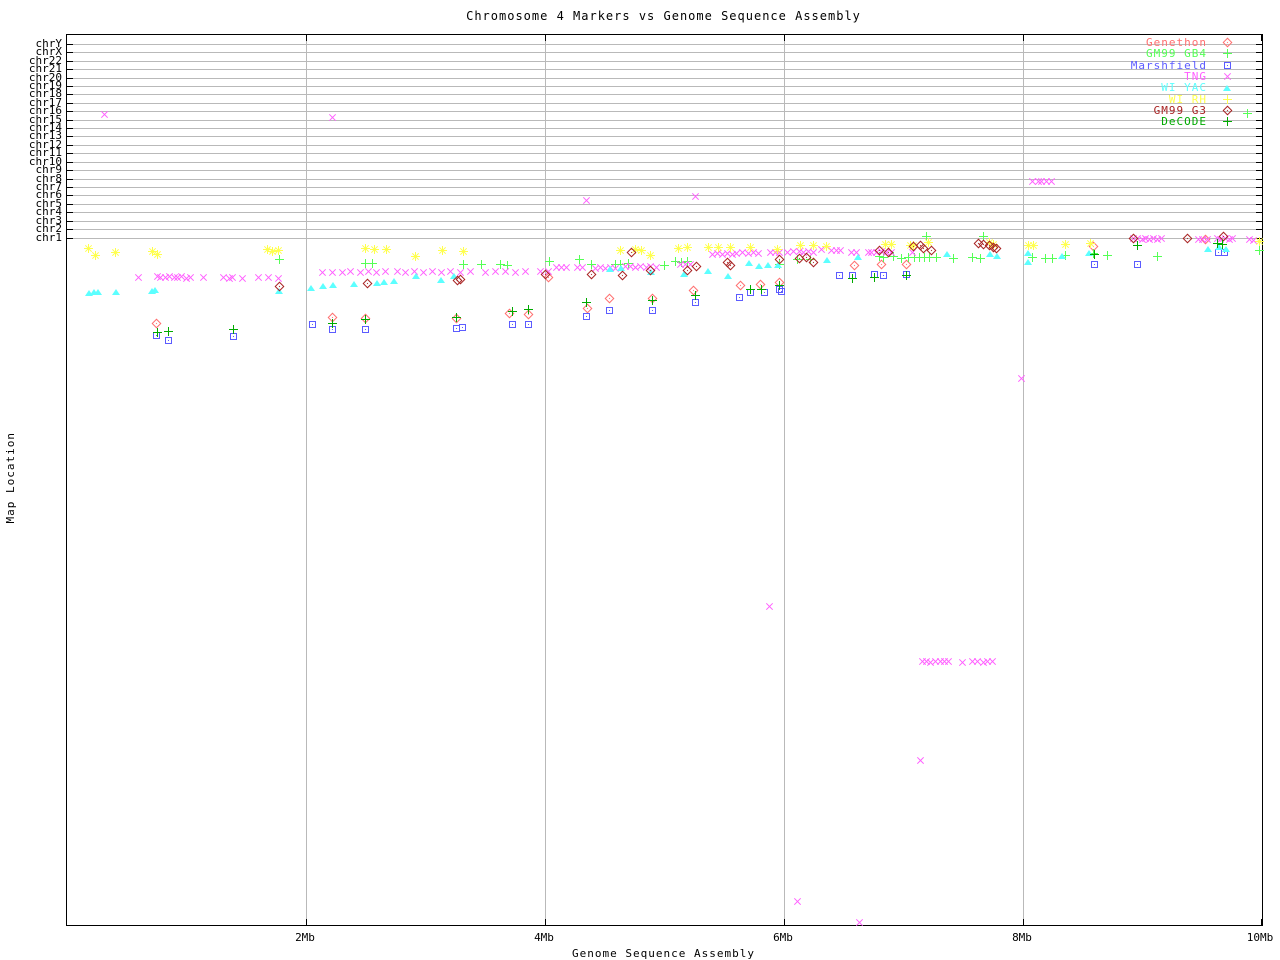  Describe the element at coordinates (367, 283) in the screenshot. I see `point-gm99-g3` at that location.